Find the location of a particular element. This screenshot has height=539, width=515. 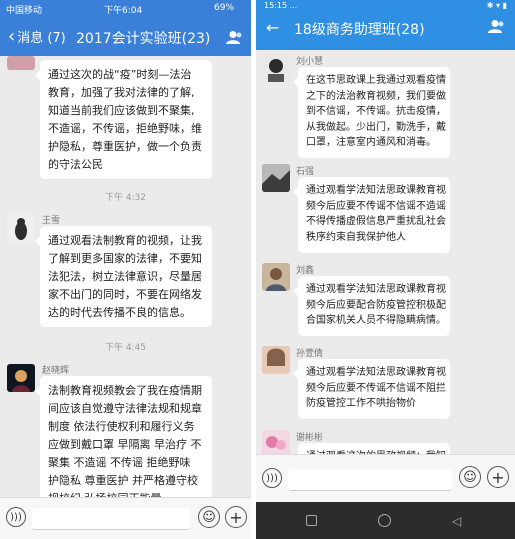

message-line: 不得传播虚假信息严重扰乱社会 is located at coordinates (376, 221).